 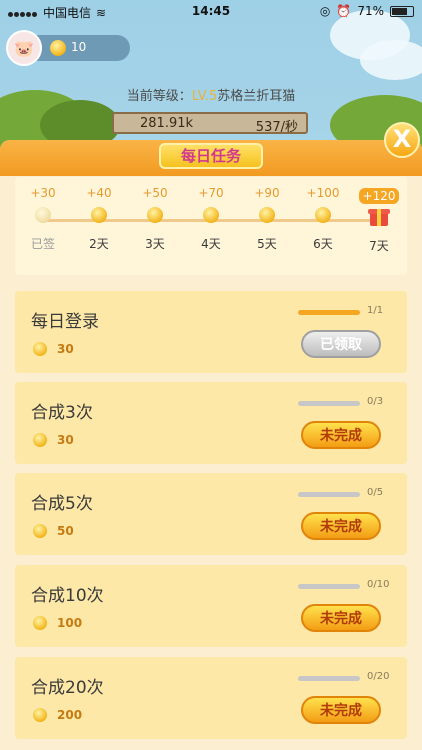 What do you see at coordinates (375, 310) in the screenshot?
I see `task-progress-text: 1/1` at bounding box center [375, 310].